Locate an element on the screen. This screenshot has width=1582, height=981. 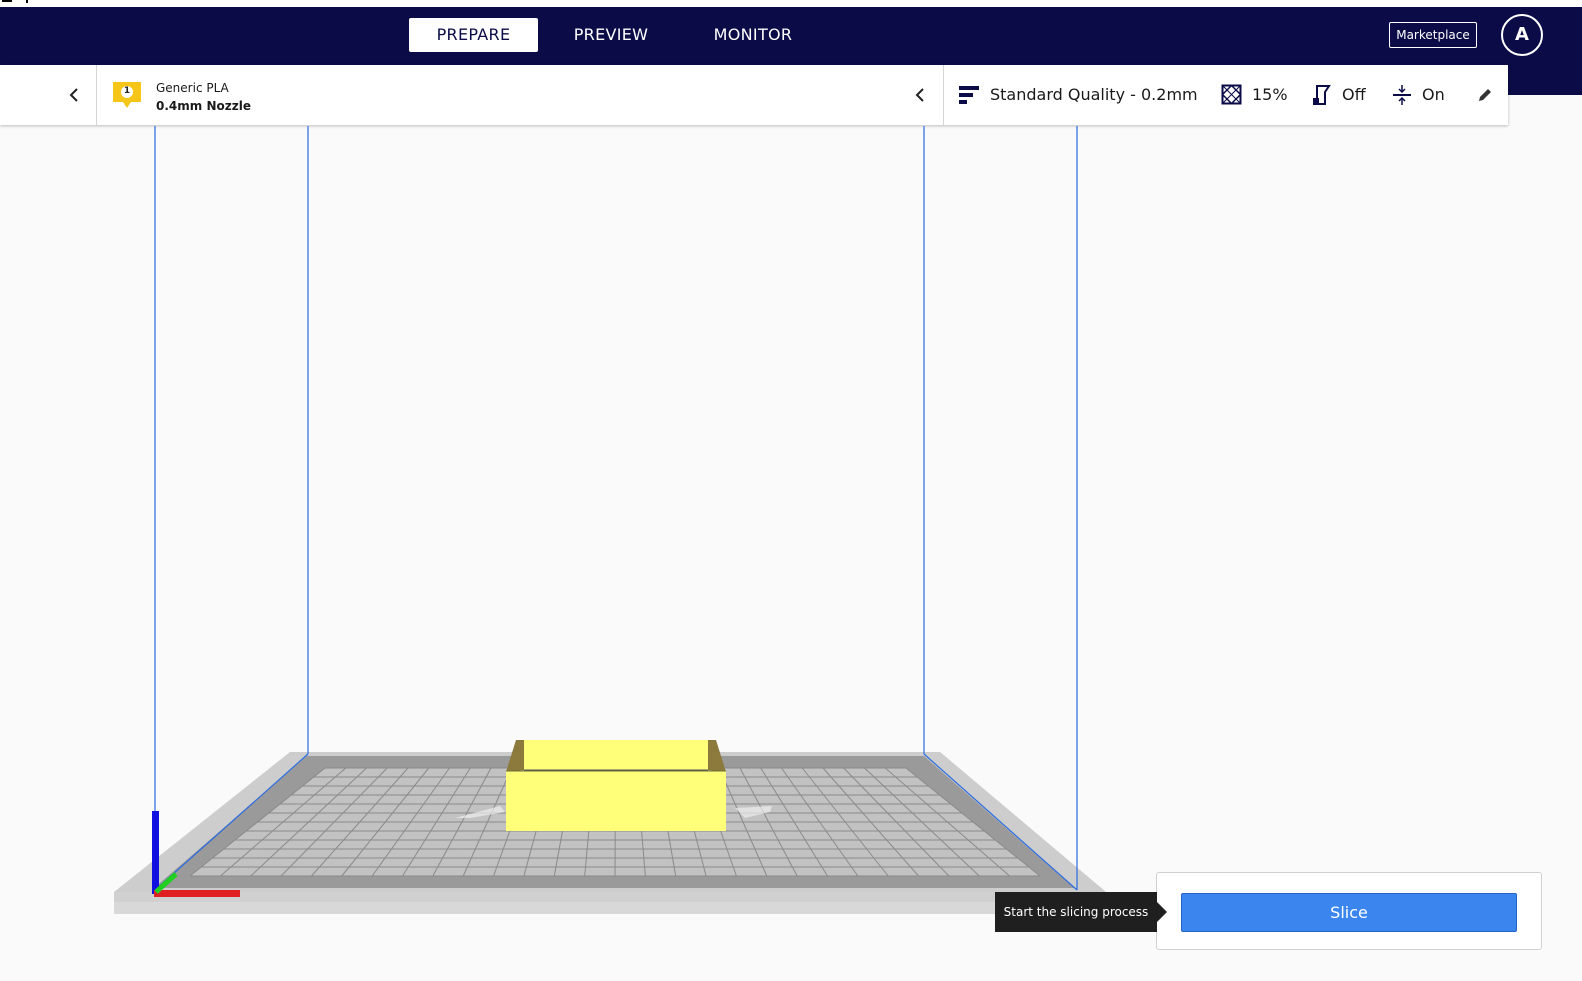
nozzle-size: 0.4mm Nozzle is located at coordinates (203, 106).